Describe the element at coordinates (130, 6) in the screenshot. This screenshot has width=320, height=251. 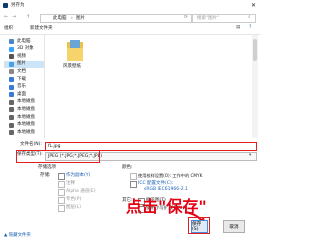
I see `title-bar: 另存为 ✕` at that location.